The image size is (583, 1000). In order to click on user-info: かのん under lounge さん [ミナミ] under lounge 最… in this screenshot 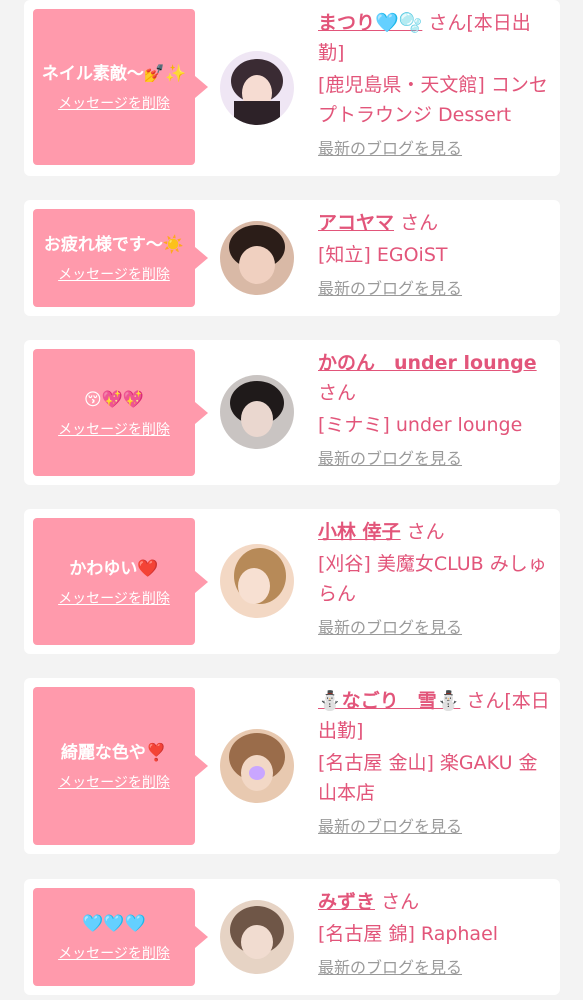, I will do `click(436, 411)`.